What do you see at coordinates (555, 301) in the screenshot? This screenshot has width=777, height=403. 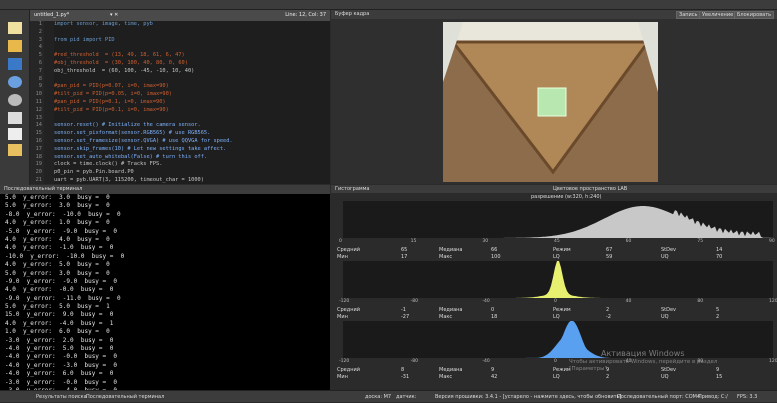 I see `tick-label: 0` at bounding box center [555, 301].